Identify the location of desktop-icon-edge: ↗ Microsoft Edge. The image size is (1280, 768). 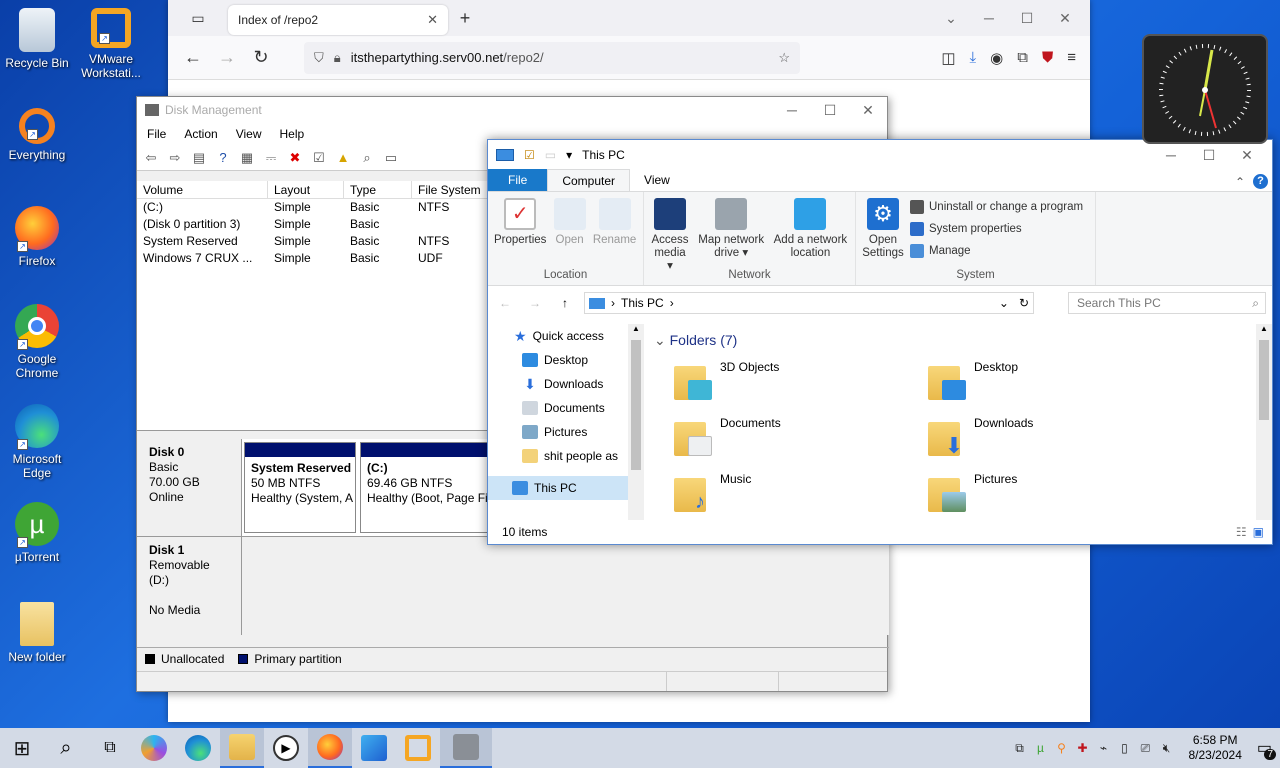
(37, 442).